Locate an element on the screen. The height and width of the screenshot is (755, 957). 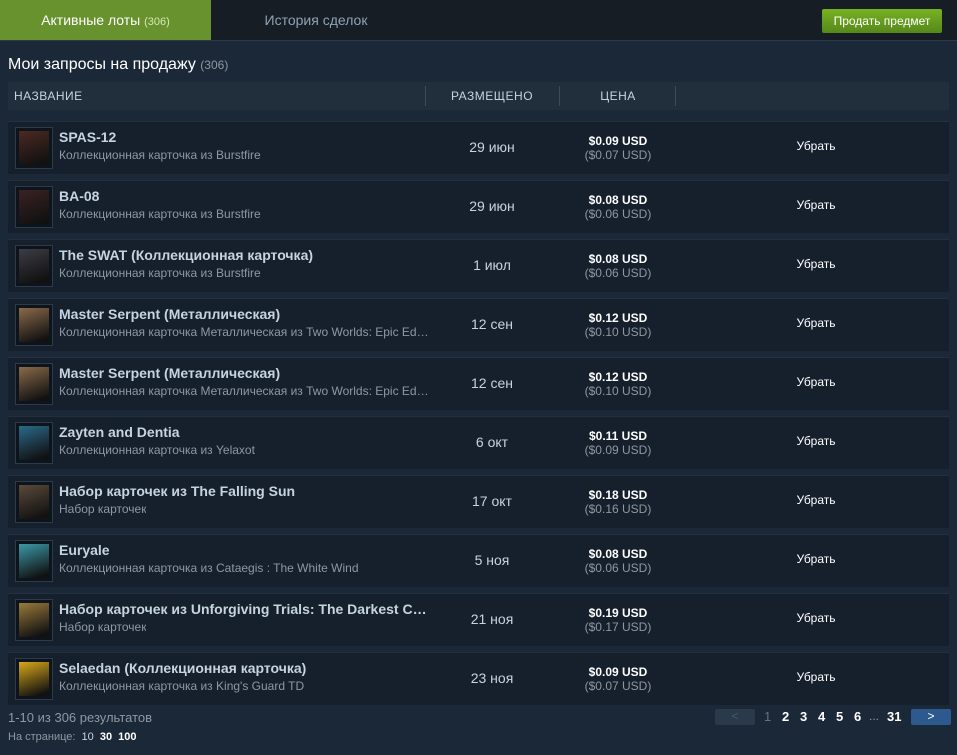
per-page-30: 30 is located at coordinates (106, 737).